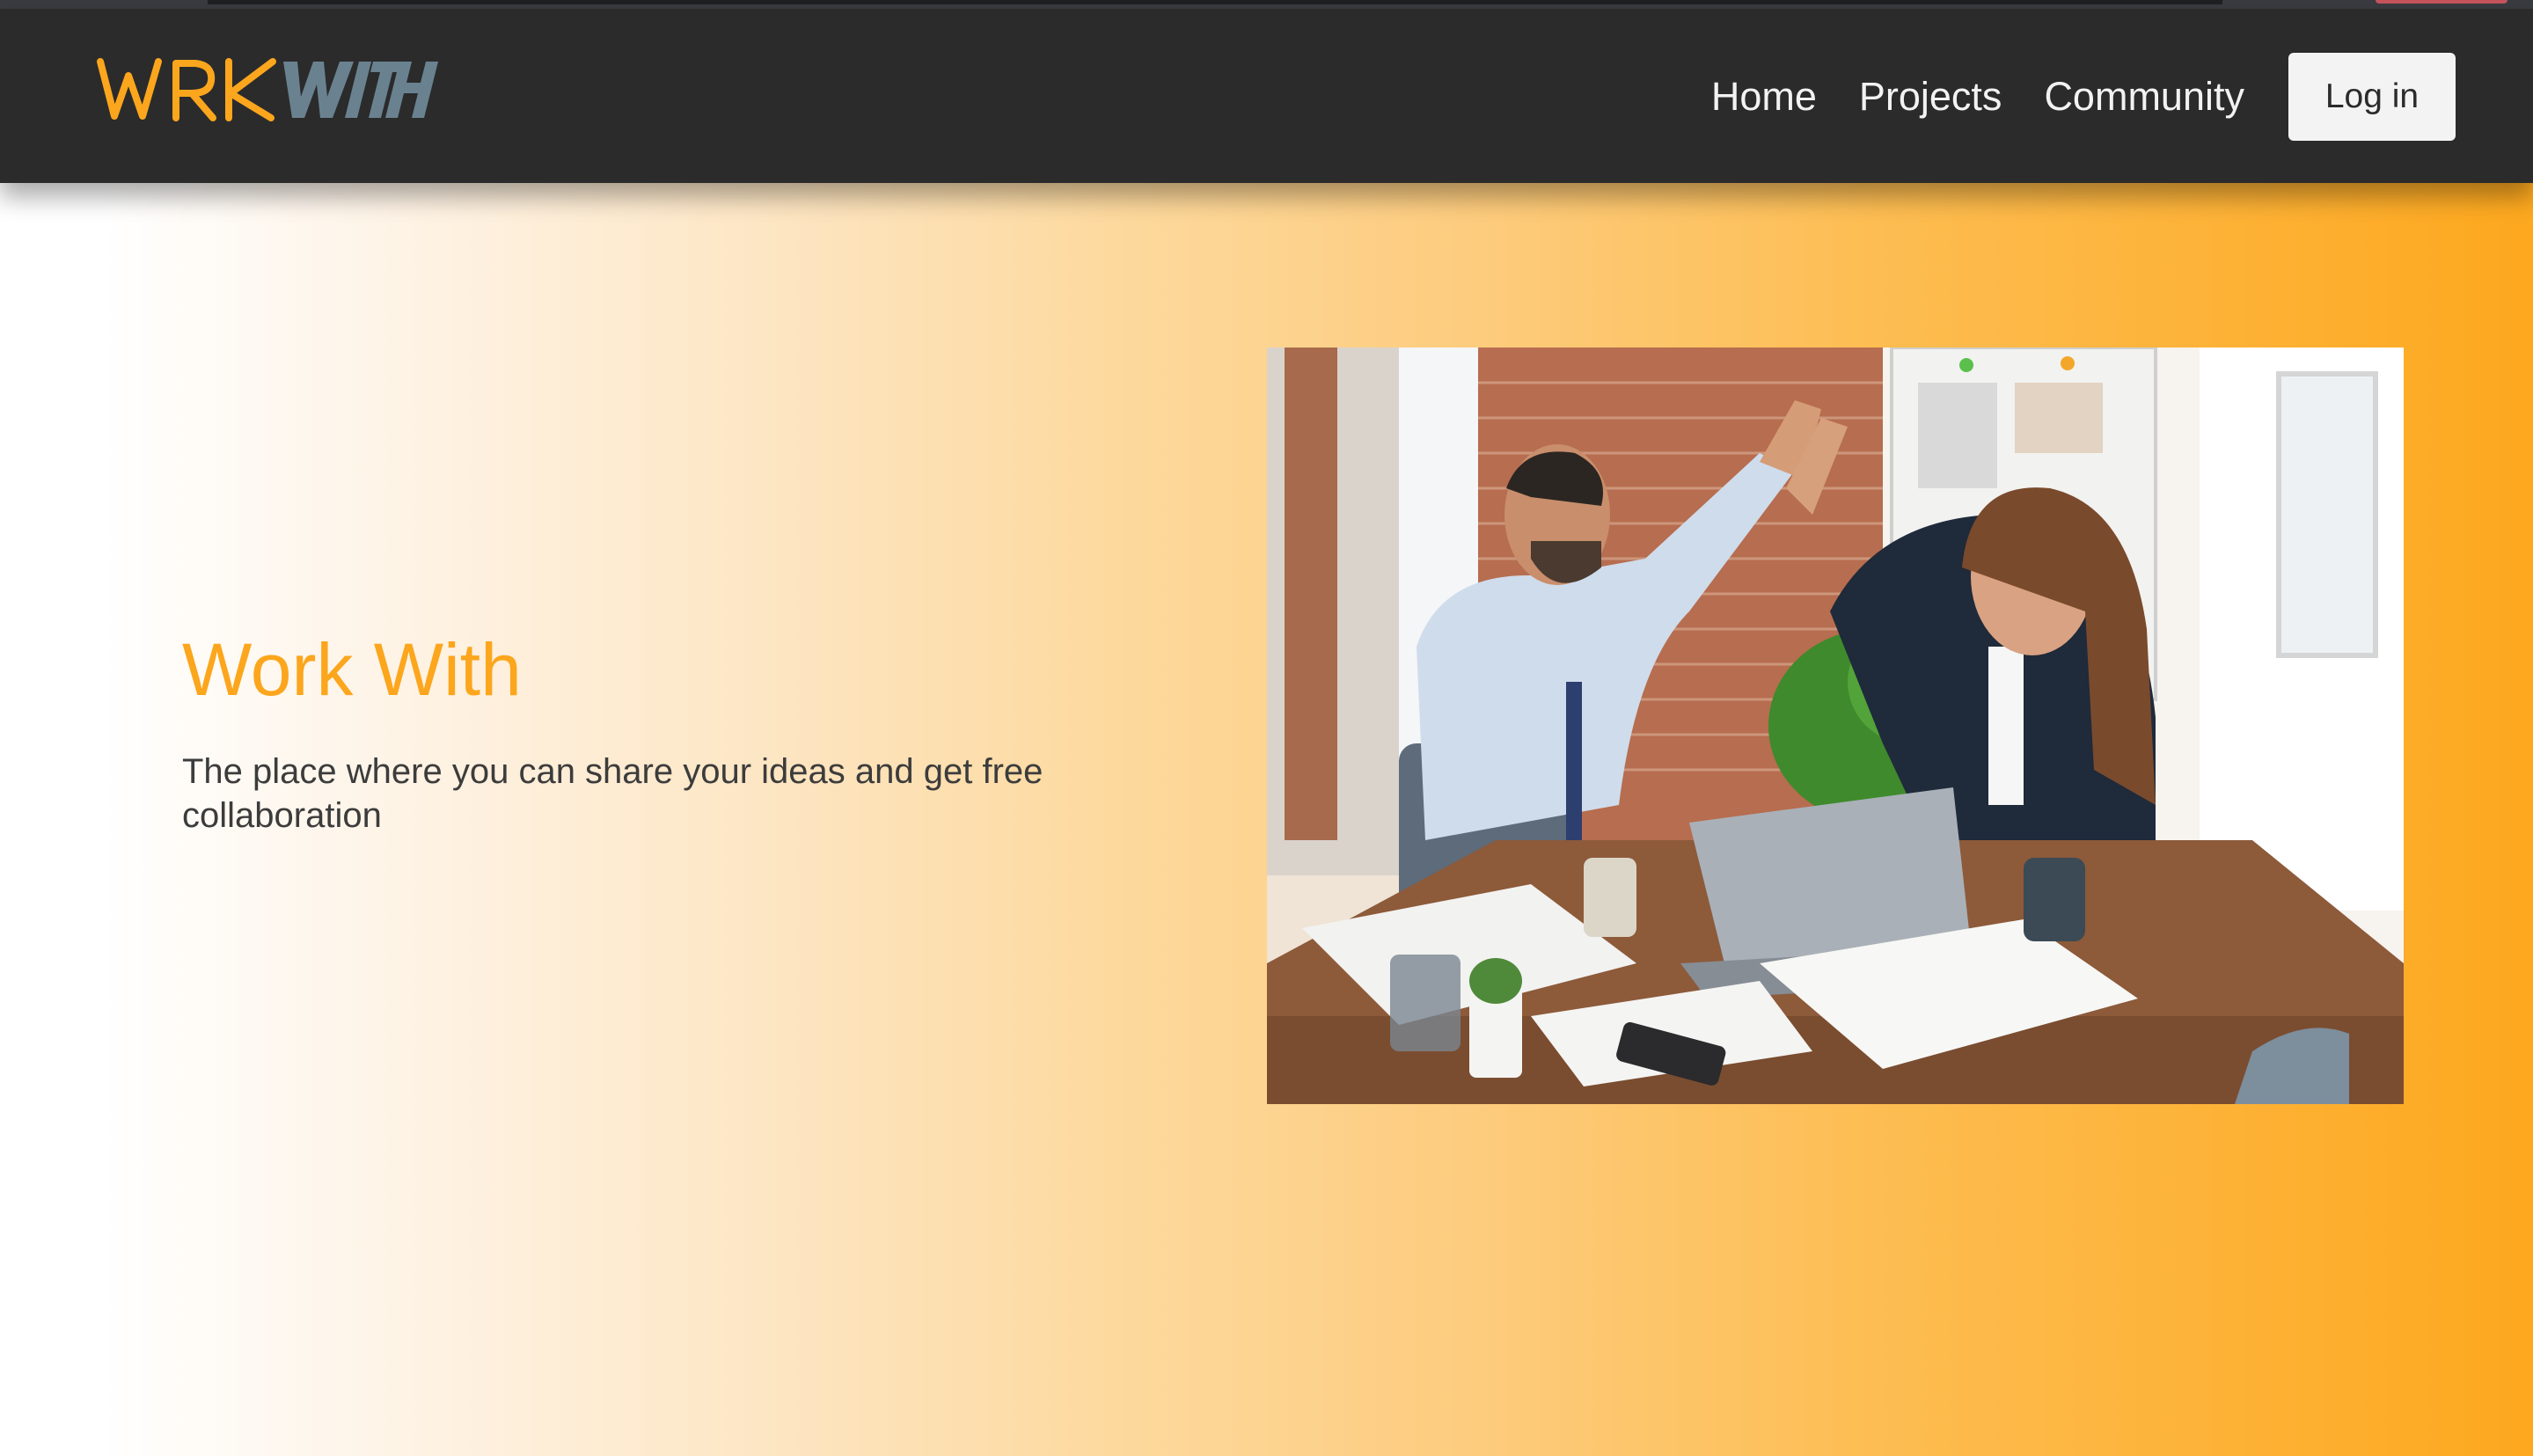 Image resolution: width=2533 pixels, height=1456 pixels. I want to click on site-header: Home Projects Community Log in, so click(1266, 96).